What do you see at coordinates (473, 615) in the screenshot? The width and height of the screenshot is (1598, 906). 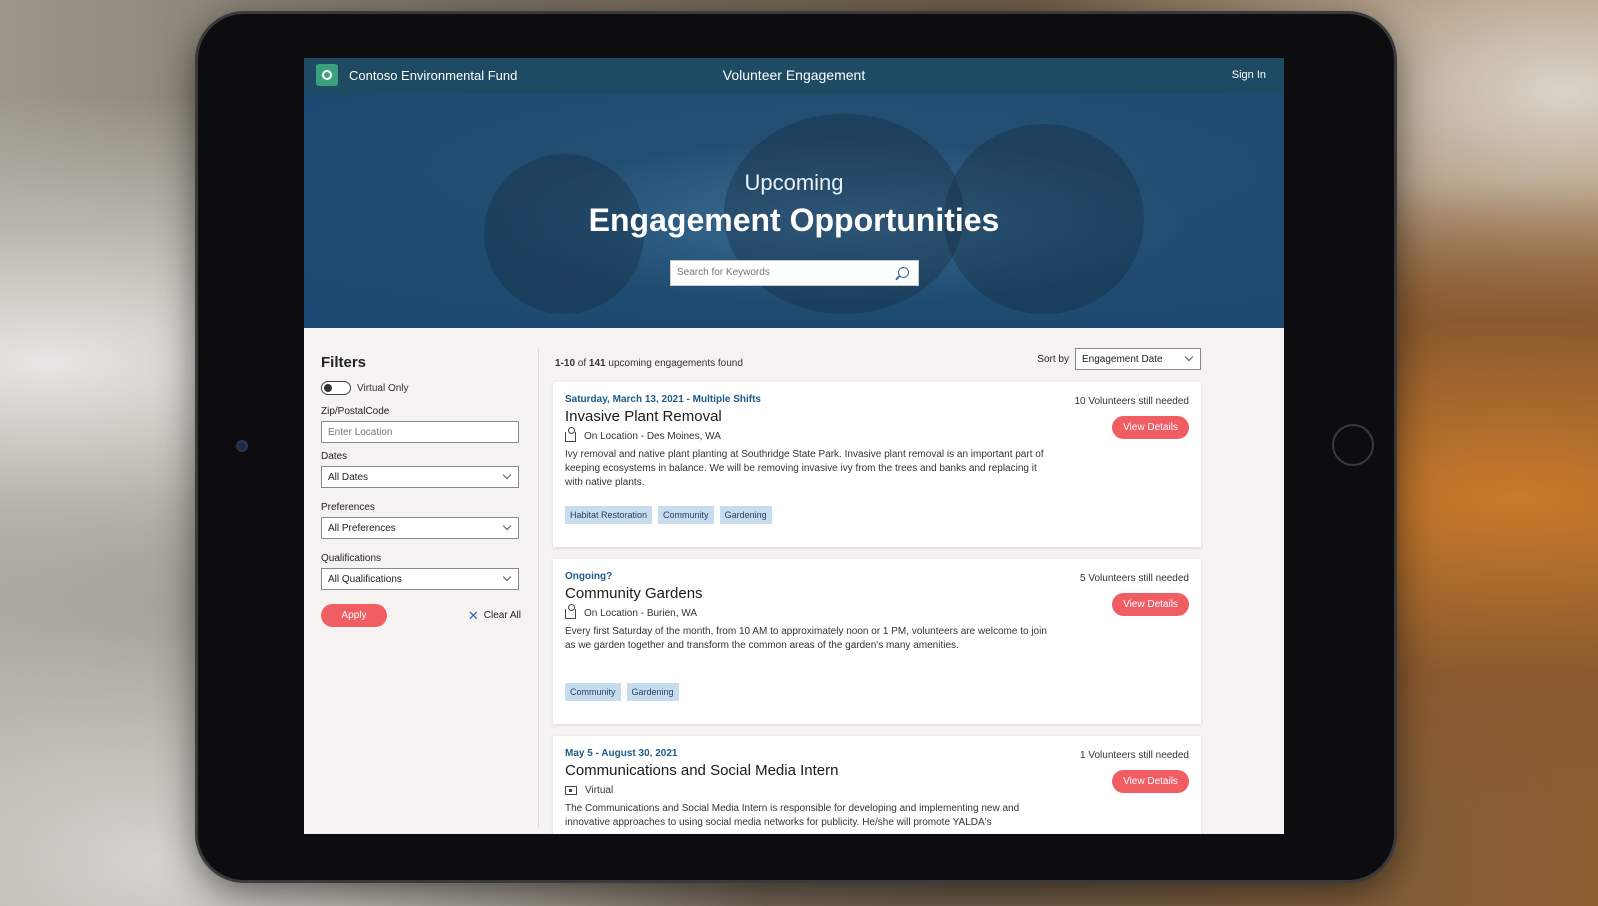 I see `close-icon: ✕` at bounding box center [473, 615].